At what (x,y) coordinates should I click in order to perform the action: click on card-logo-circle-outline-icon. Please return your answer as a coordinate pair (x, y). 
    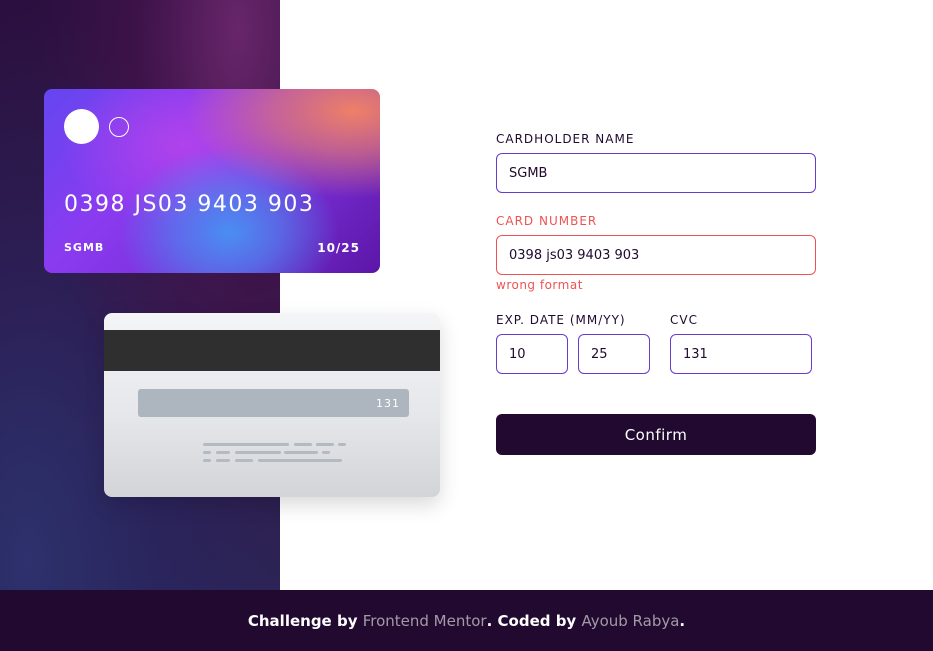
    Looking at the image, I should click on (119, 127).